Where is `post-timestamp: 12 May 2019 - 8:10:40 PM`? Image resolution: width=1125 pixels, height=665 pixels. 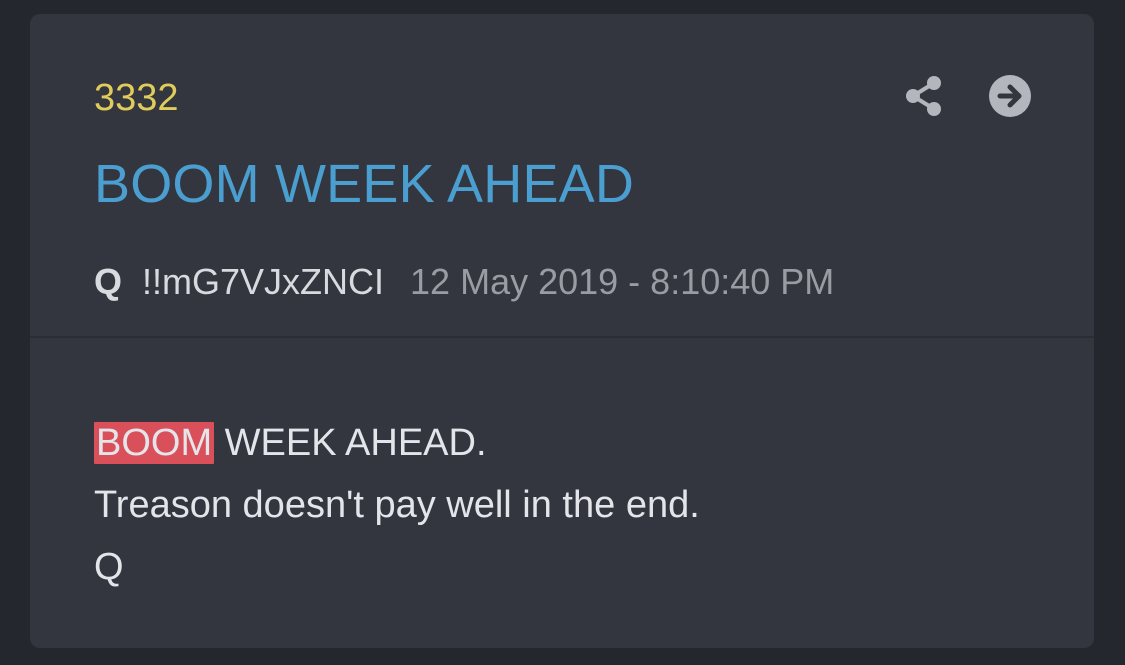
post-timestamp: 12 May 2019 - 8:10:40 PM is located at coordinates (622, 281).